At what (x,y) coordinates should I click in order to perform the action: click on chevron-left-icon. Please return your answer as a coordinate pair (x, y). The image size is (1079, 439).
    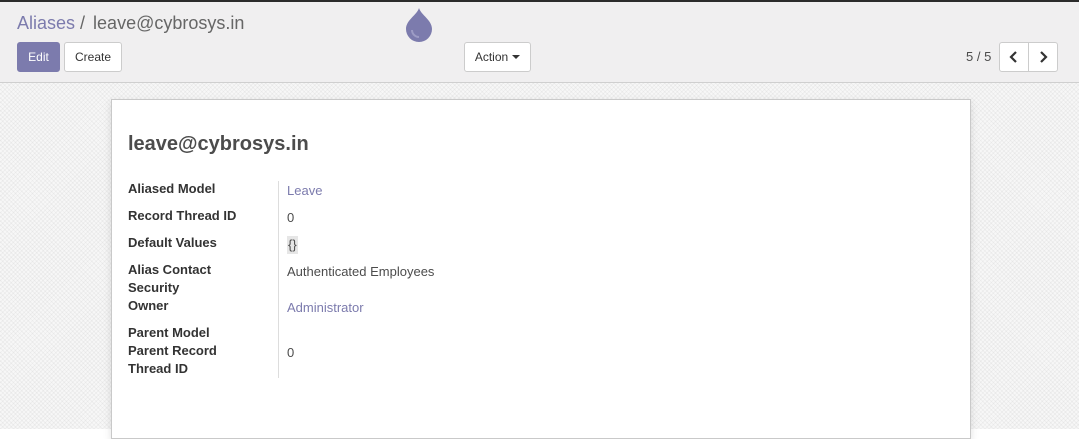
    Looking at the image, I should click on (1013, 57).